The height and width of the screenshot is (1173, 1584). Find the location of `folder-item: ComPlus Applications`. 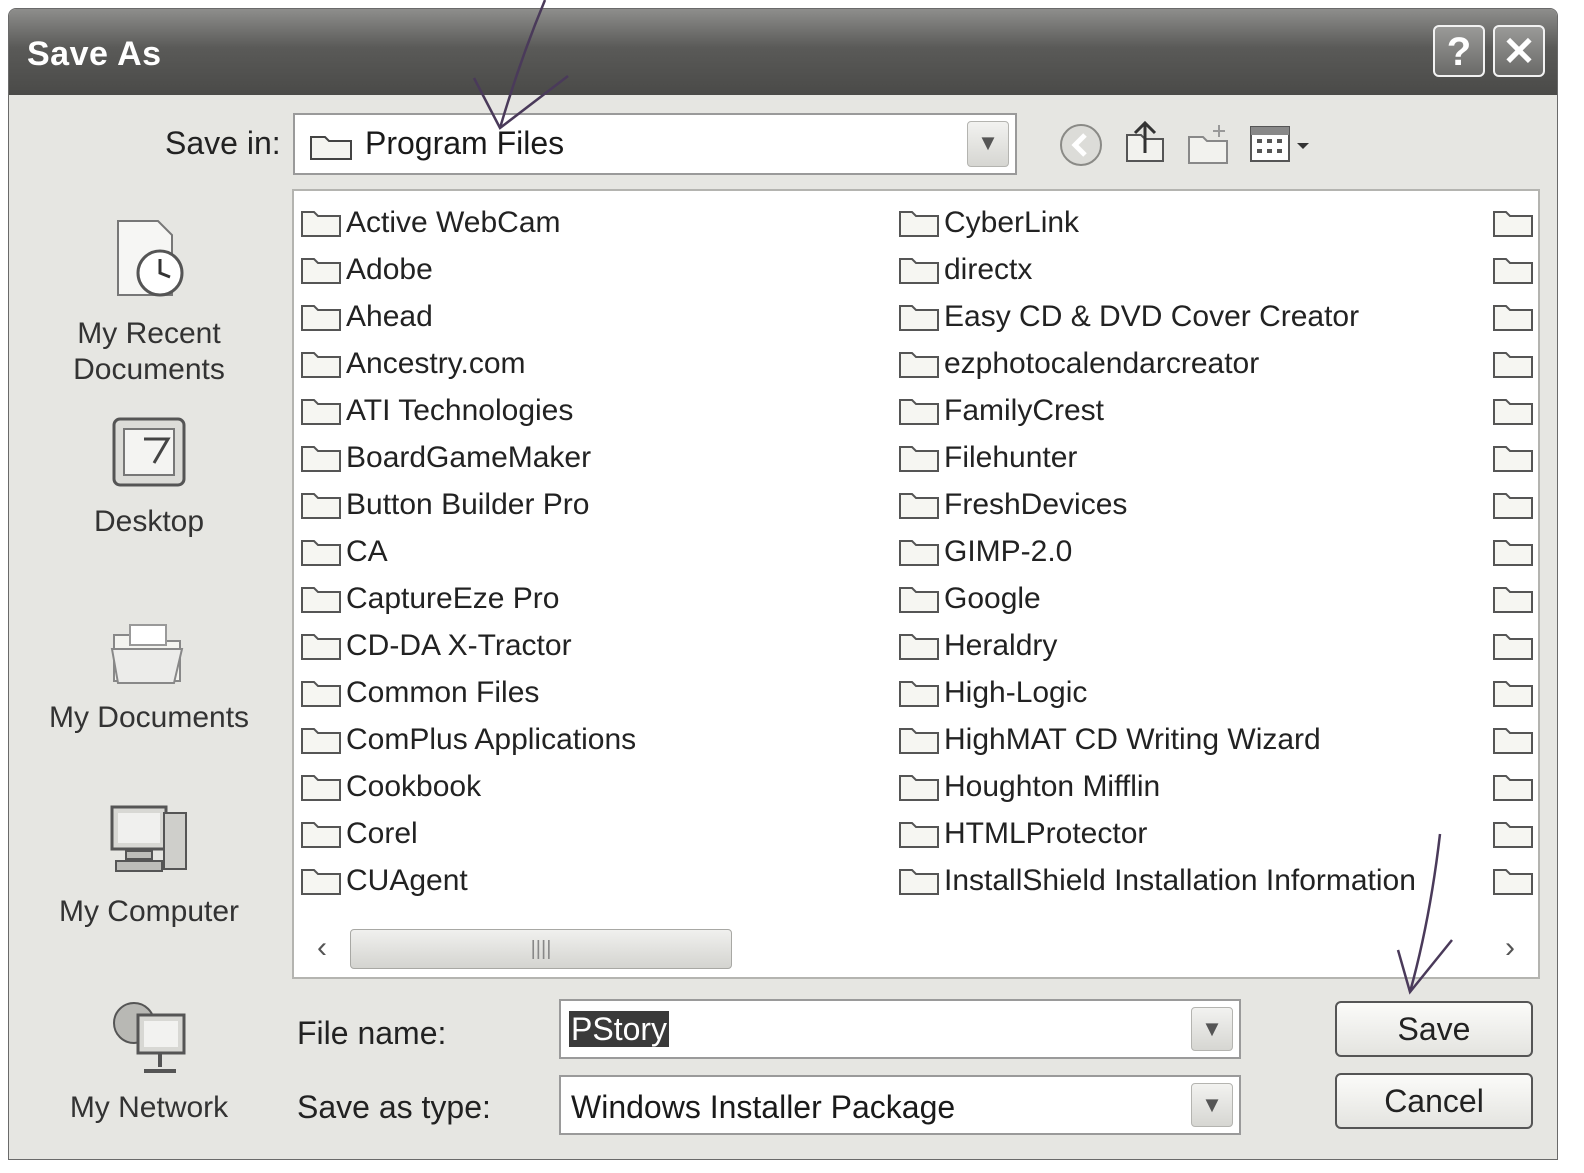

folder-item: ComPlus Applications is located at coordinates (468, 739).